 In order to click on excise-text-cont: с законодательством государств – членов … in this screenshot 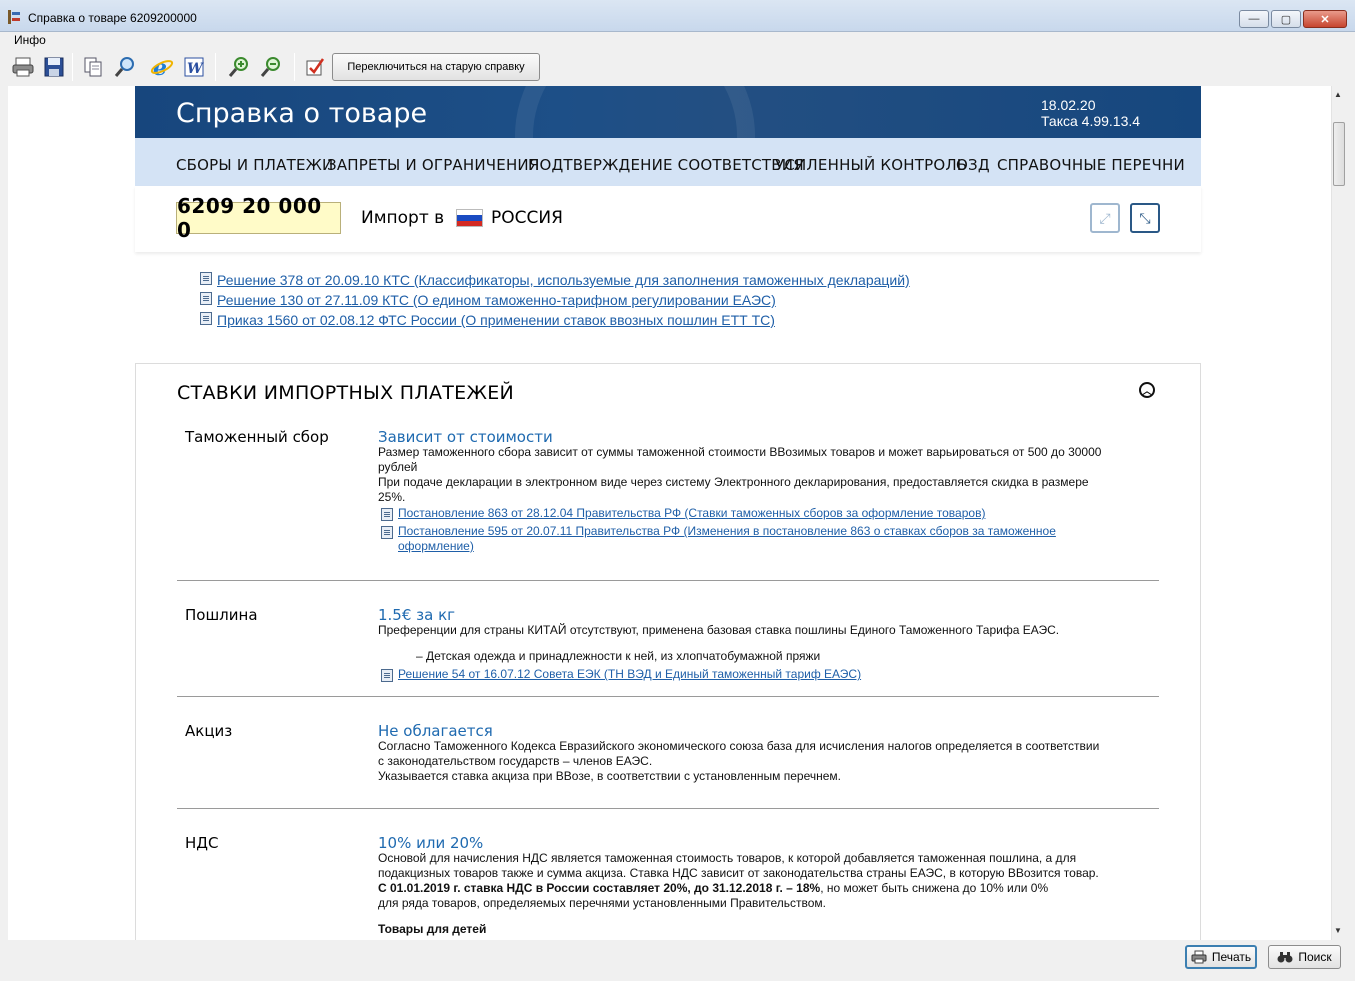, I will do `click(515, 761)`.